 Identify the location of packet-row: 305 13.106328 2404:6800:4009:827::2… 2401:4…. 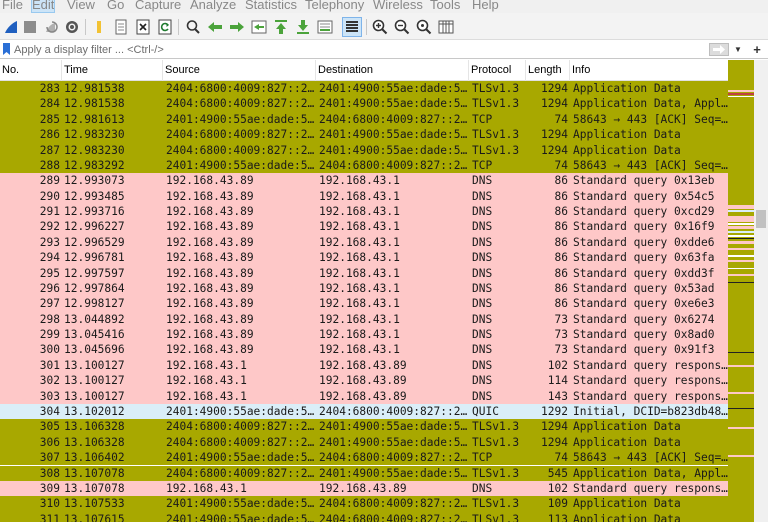
(364, 427).